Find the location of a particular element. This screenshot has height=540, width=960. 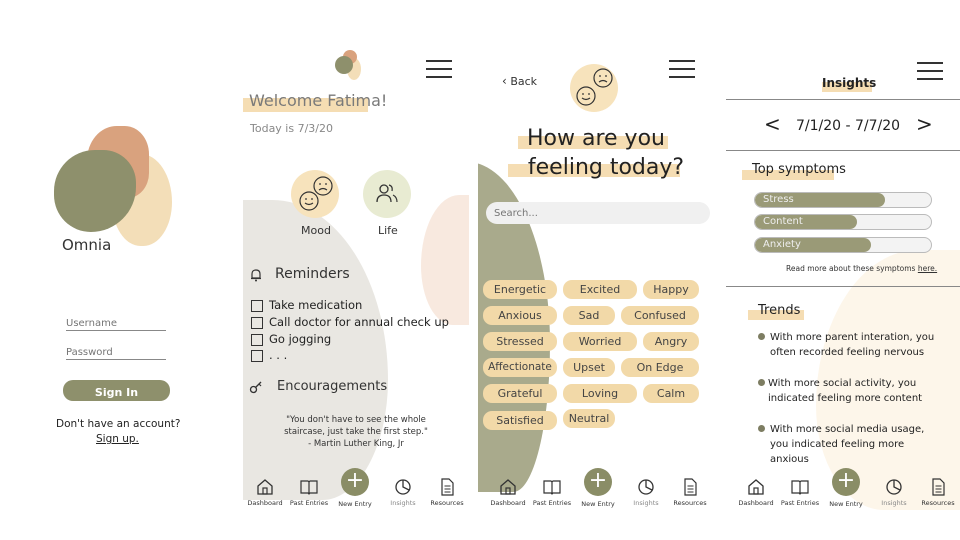

symptom-label: Anxiety is located at coordinates (782, 244).